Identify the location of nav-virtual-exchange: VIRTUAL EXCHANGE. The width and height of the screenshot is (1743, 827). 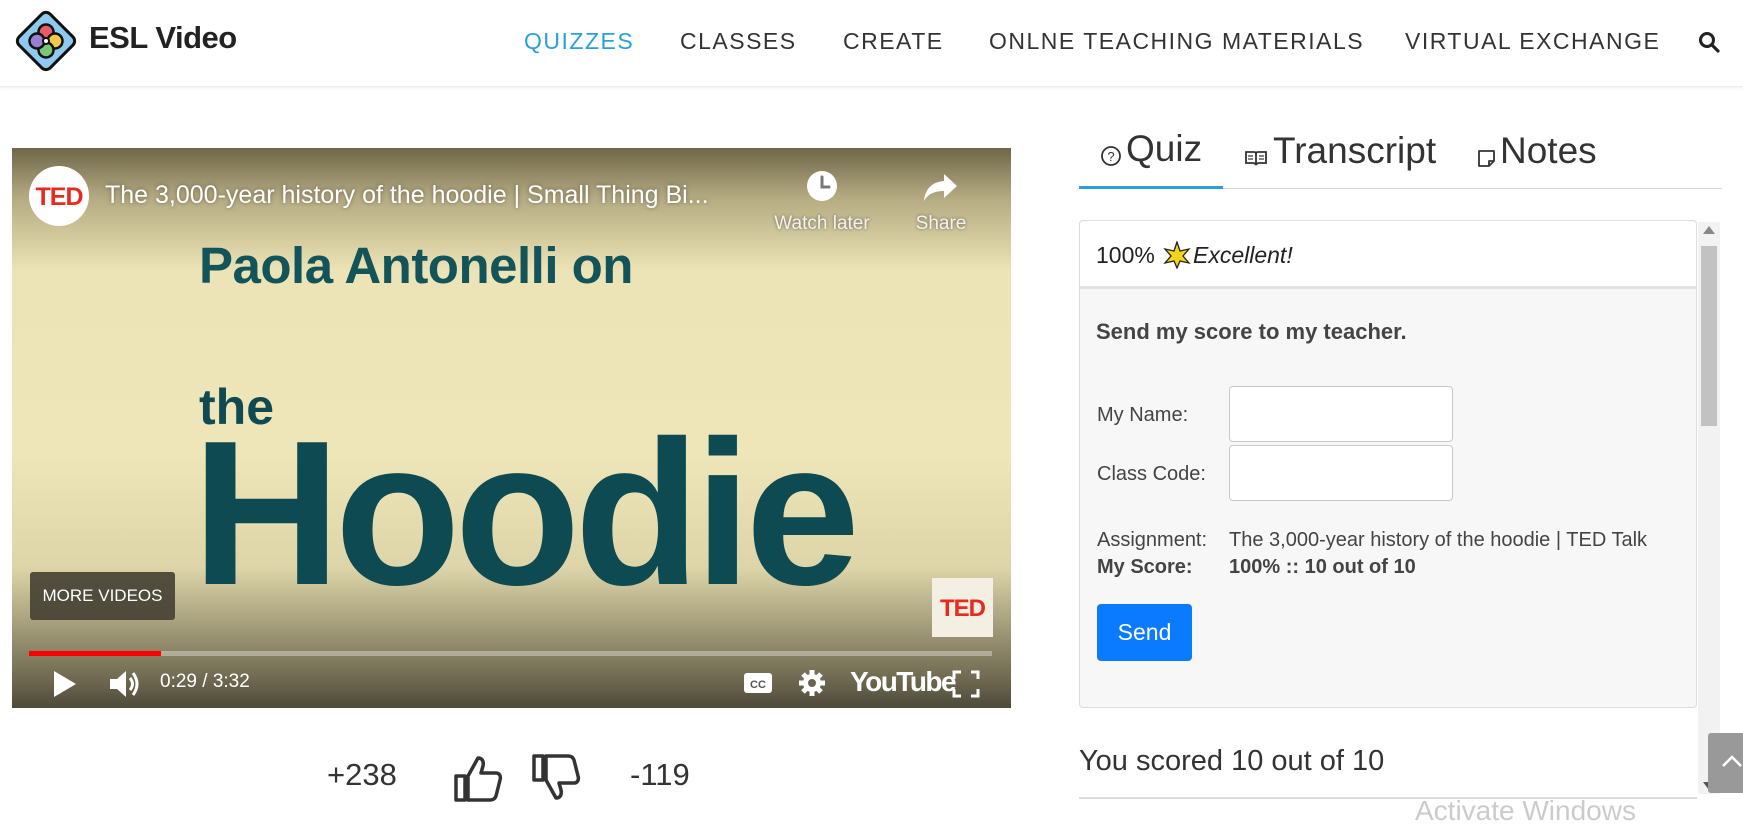
(1532, 41).